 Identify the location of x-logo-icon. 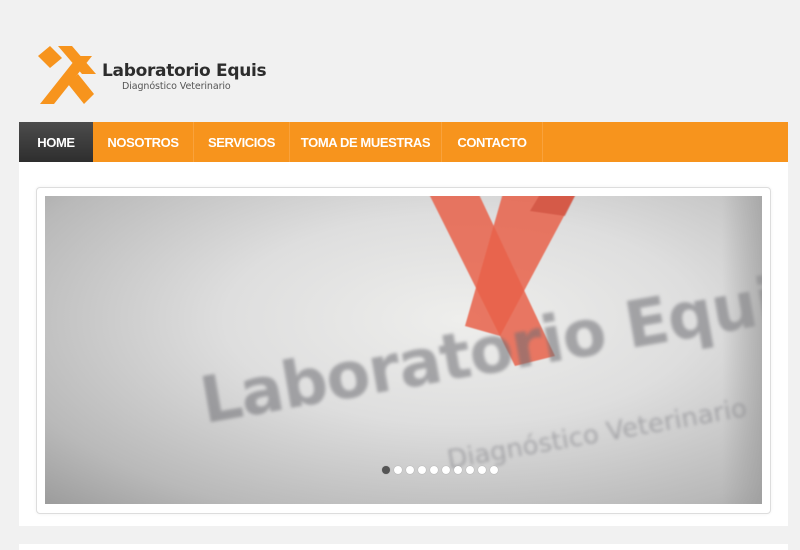
(68, 76).